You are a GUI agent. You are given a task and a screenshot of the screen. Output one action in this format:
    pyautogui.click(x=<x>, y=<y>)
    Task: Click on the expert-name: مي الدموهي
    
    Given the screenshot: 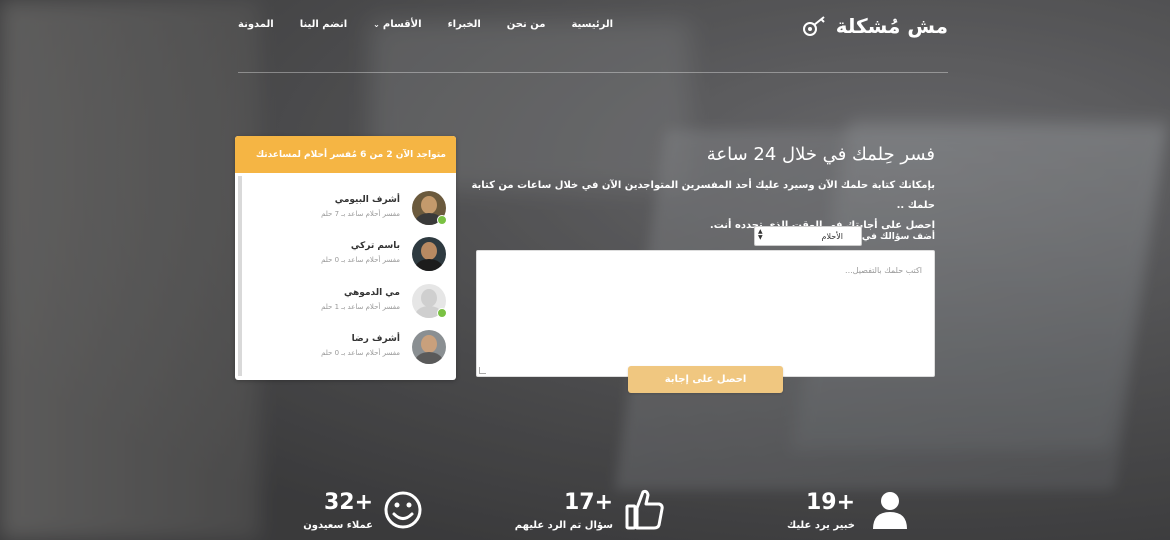 What is the action you would take?
    pyautogui.click(x=371, y=293)
    